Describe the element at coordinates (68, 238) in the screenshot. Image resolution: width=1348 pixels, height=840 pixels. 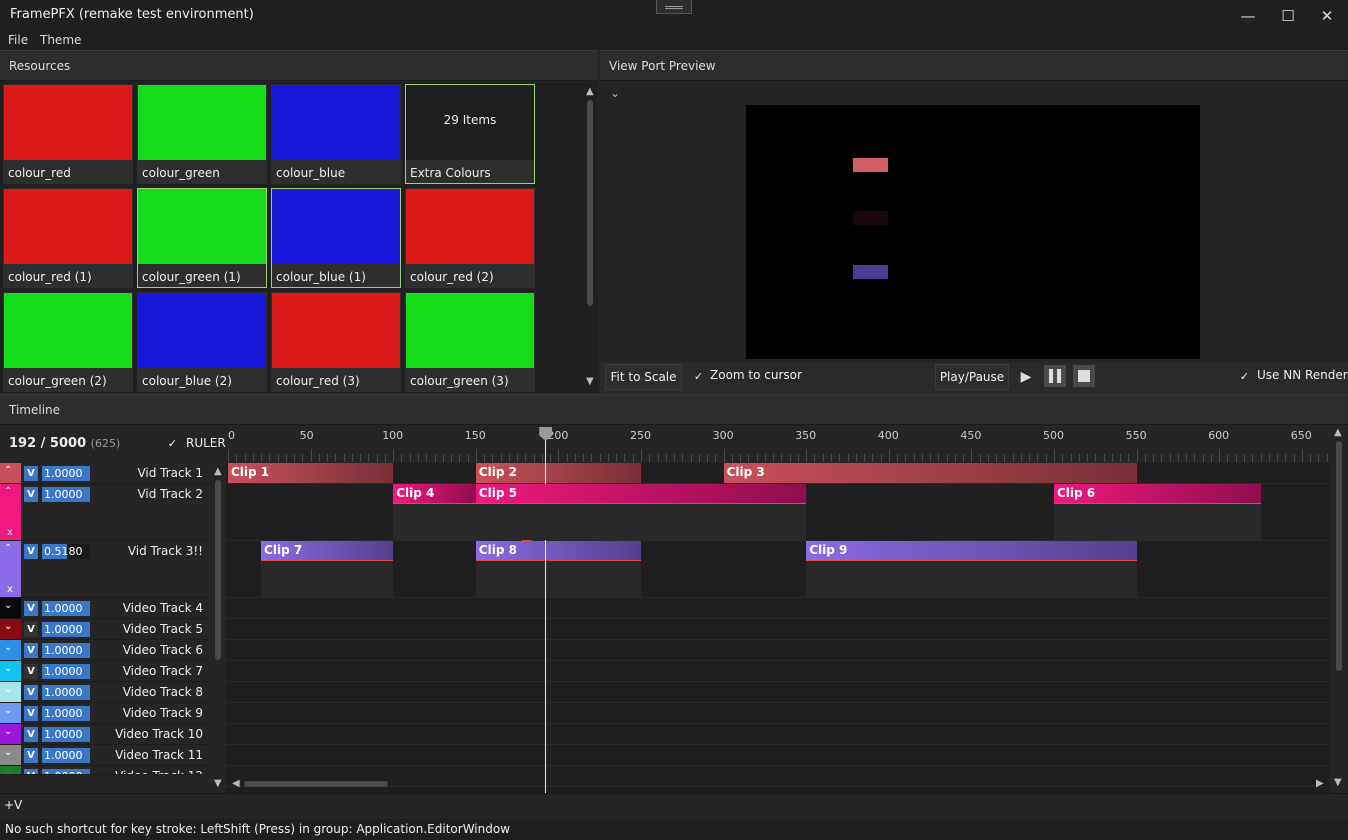
I see `resource-item: colour_red (1)` at that location.